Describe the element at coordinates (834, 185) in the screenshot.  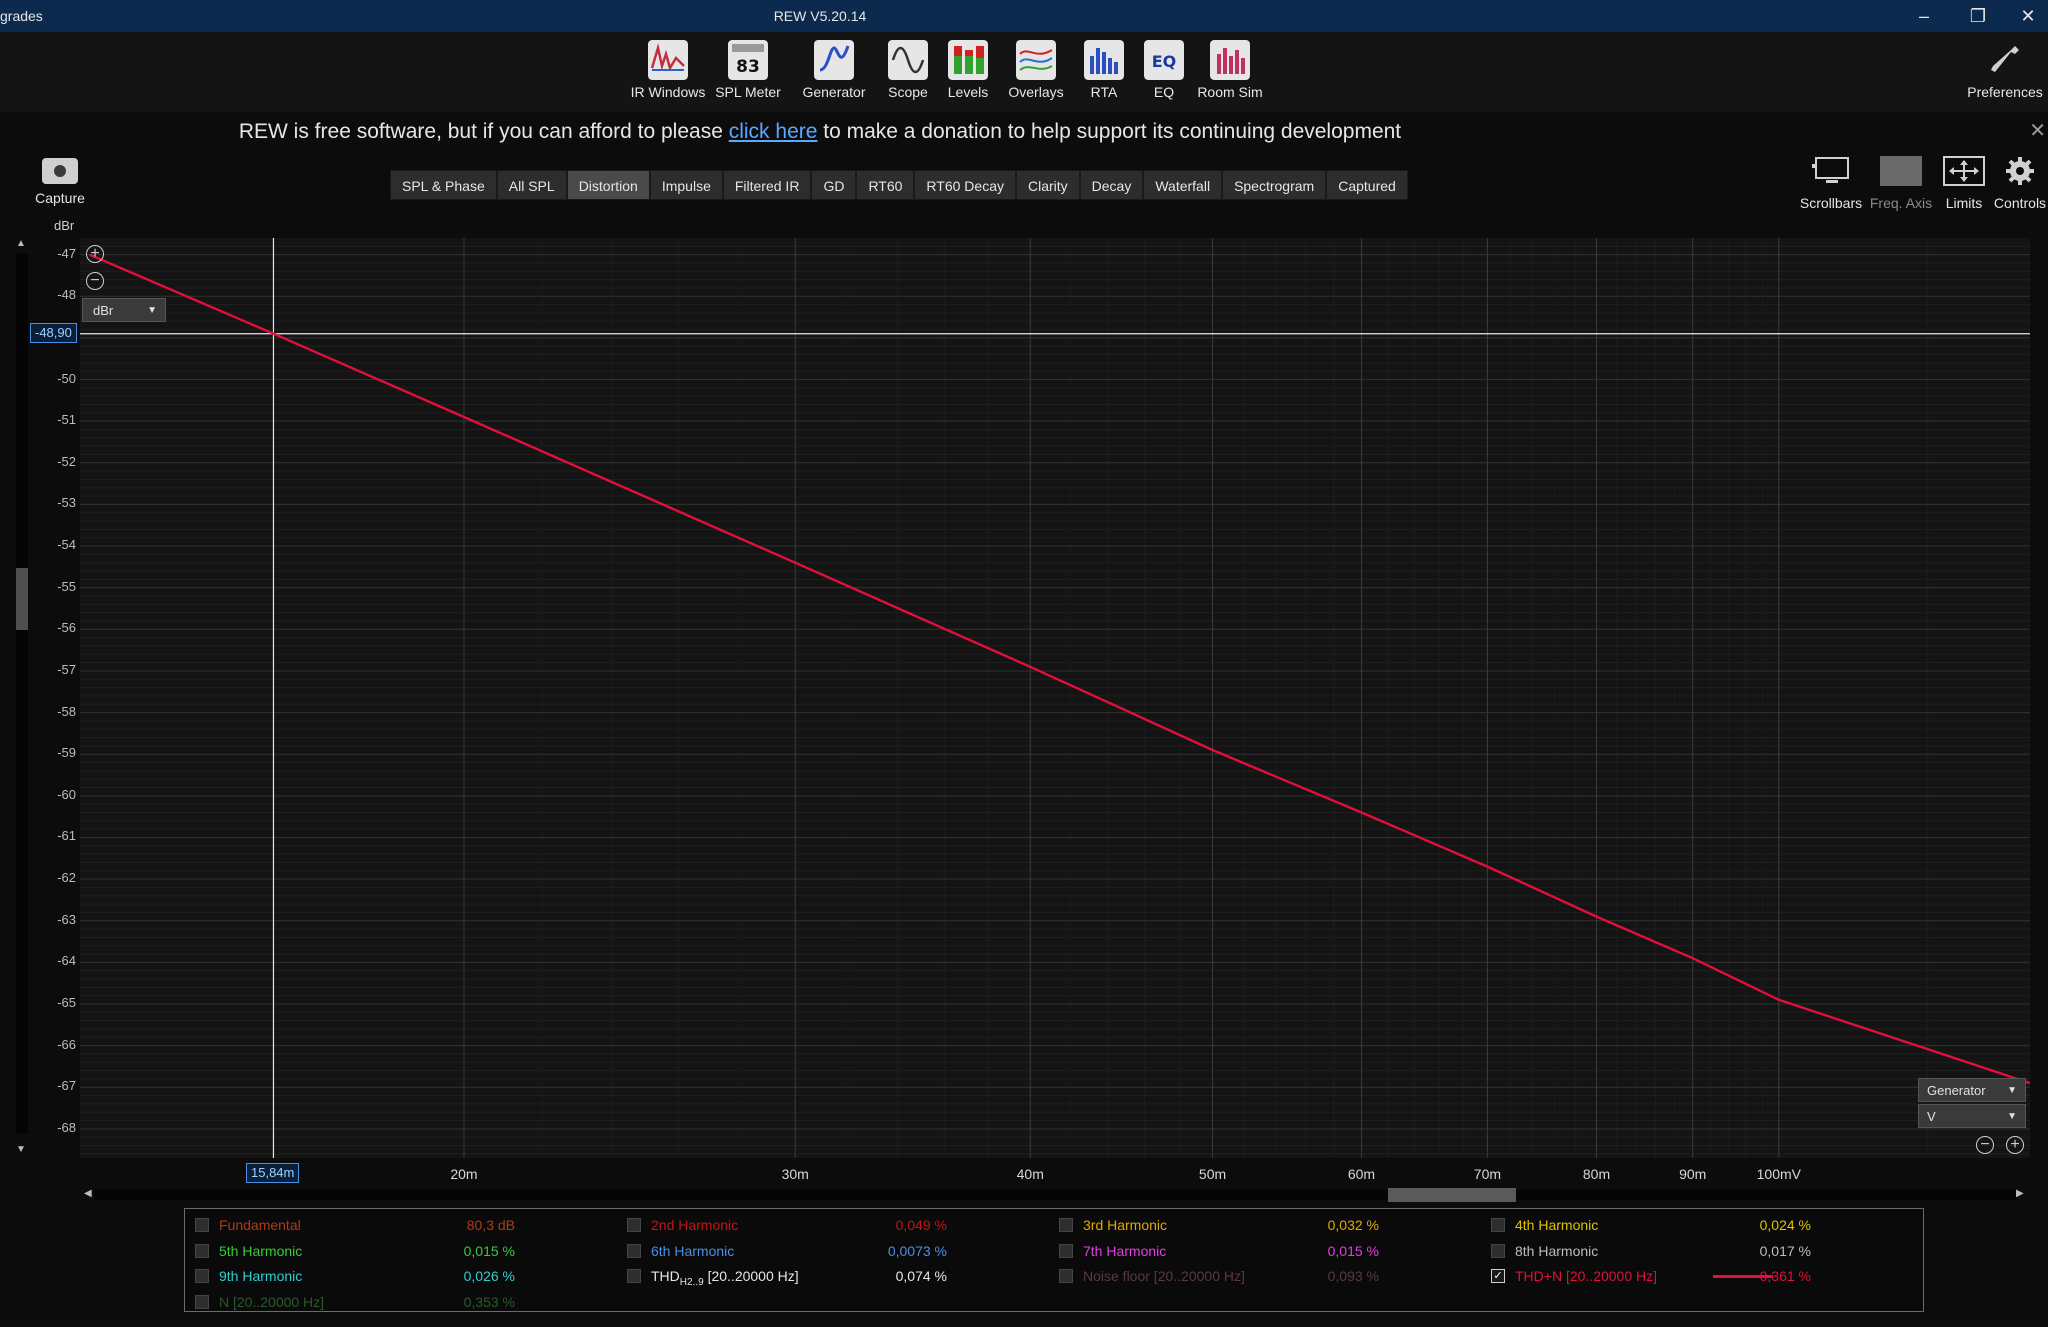
I see `tab-gd: GD` at that location.